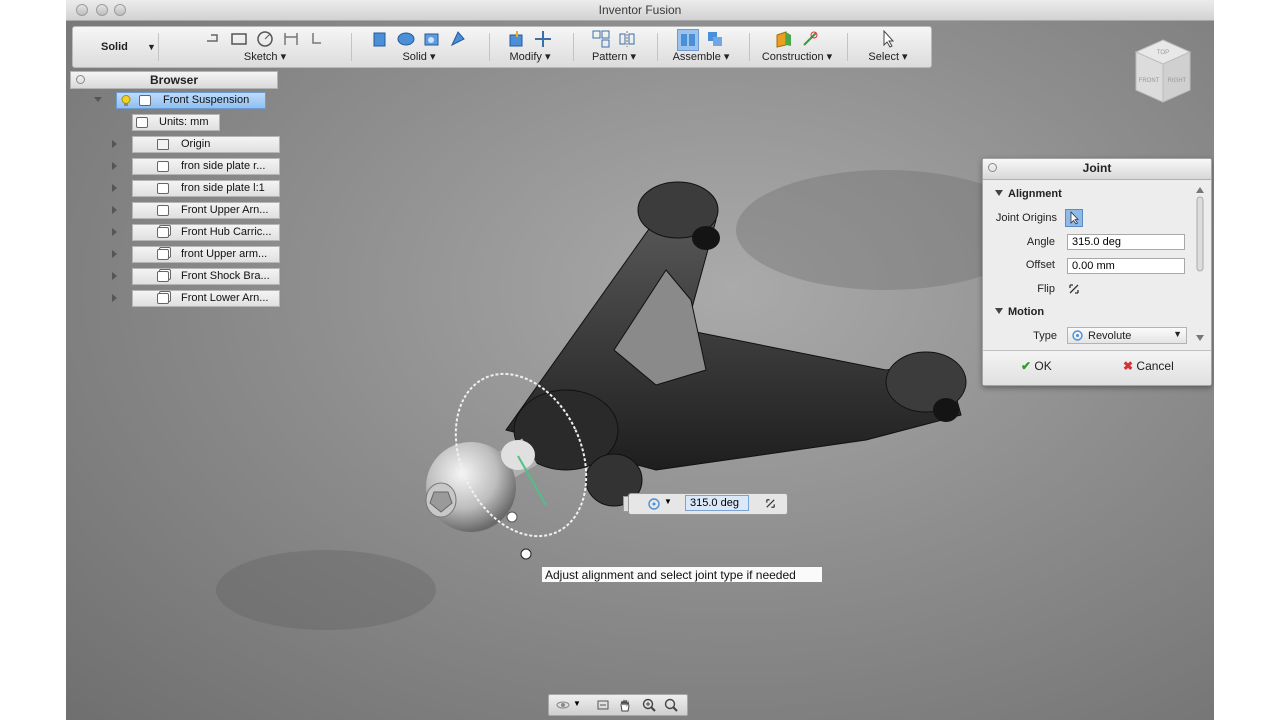 The width and height of the screenshot is (1280, 720). Describe the element at coordinates (609, 57) in the screenshot. I see `pattern-label: Pattern` at that location.